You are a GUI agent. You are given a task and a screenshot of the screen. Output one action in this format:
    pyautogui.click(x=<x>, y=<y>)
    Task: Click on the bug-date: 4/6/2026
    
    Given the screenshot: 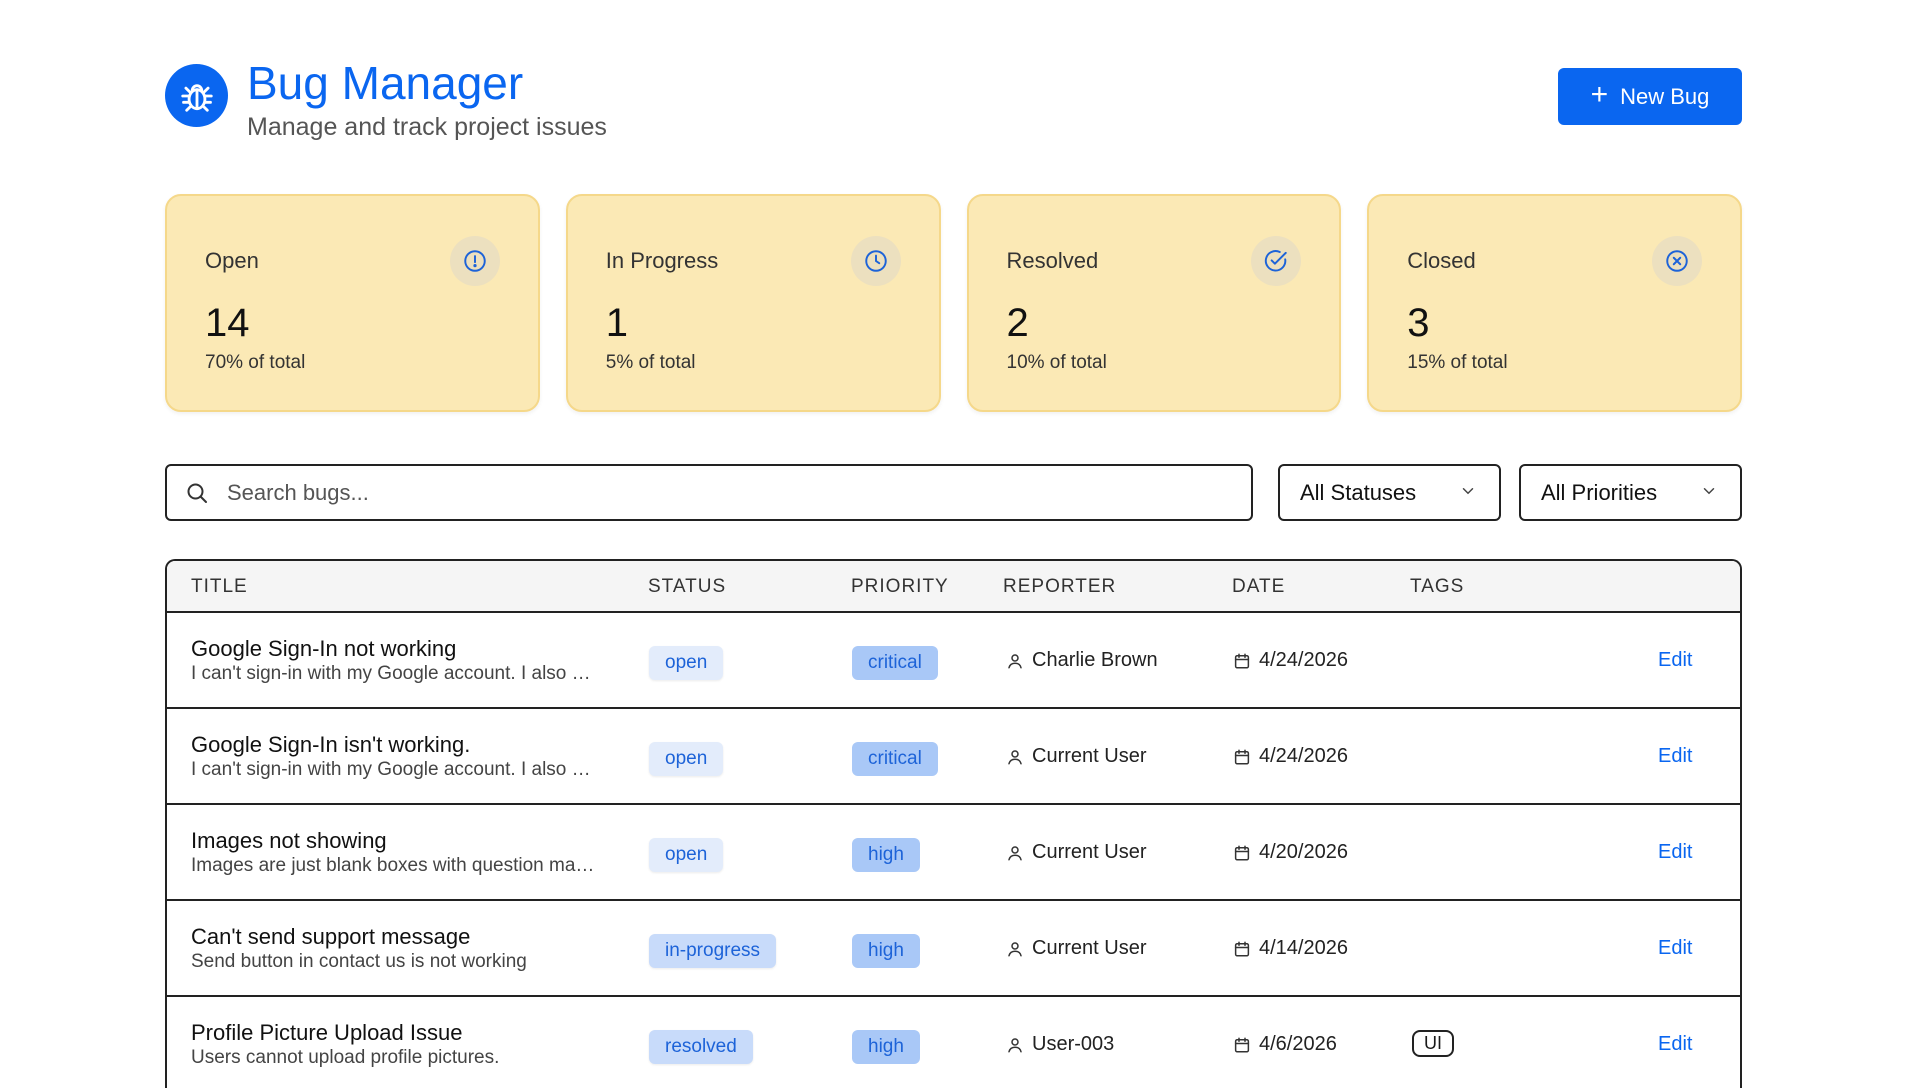 What is the action you would take?
    pyautogui.click(x=1298, y=1044)
    